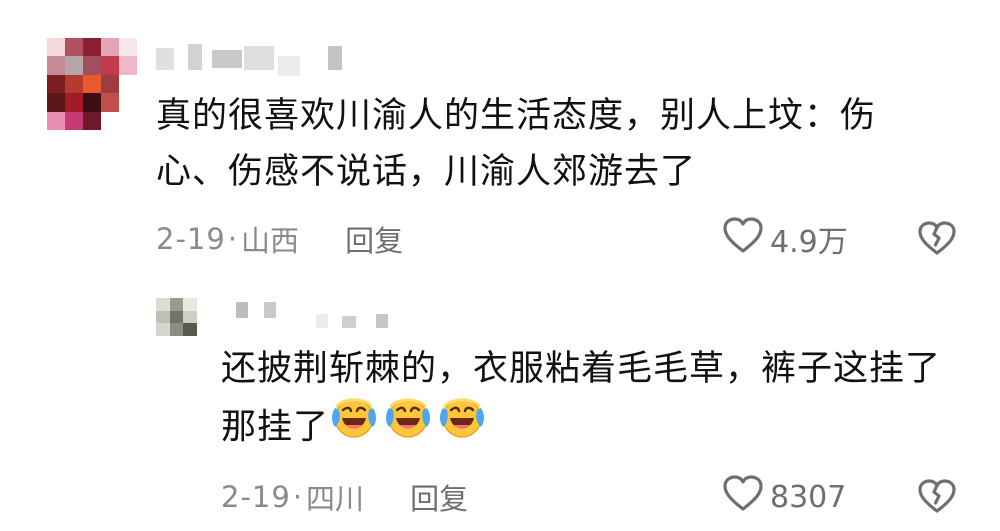  What do you see at coordinates (516, 144) in the screenshot?
I see `comment-text: 真的很喜欢川渝人的生活态度，别人上坟：伤心、伤感不说话，川渝人郊游去了` at bounding box center [516, 144].